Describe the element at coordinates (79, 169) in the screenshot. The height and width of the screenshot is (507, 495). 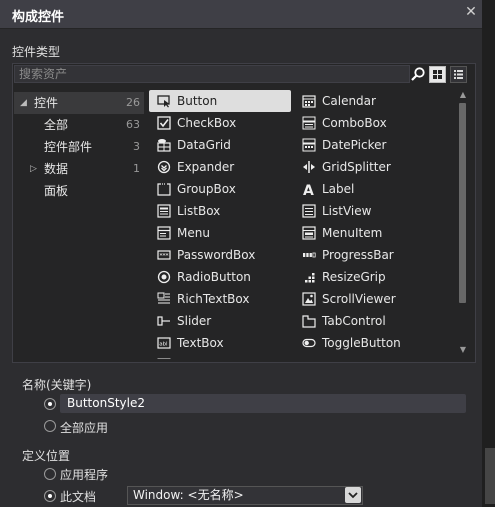
I see `category-data: ▷ 数据 1` at that location.